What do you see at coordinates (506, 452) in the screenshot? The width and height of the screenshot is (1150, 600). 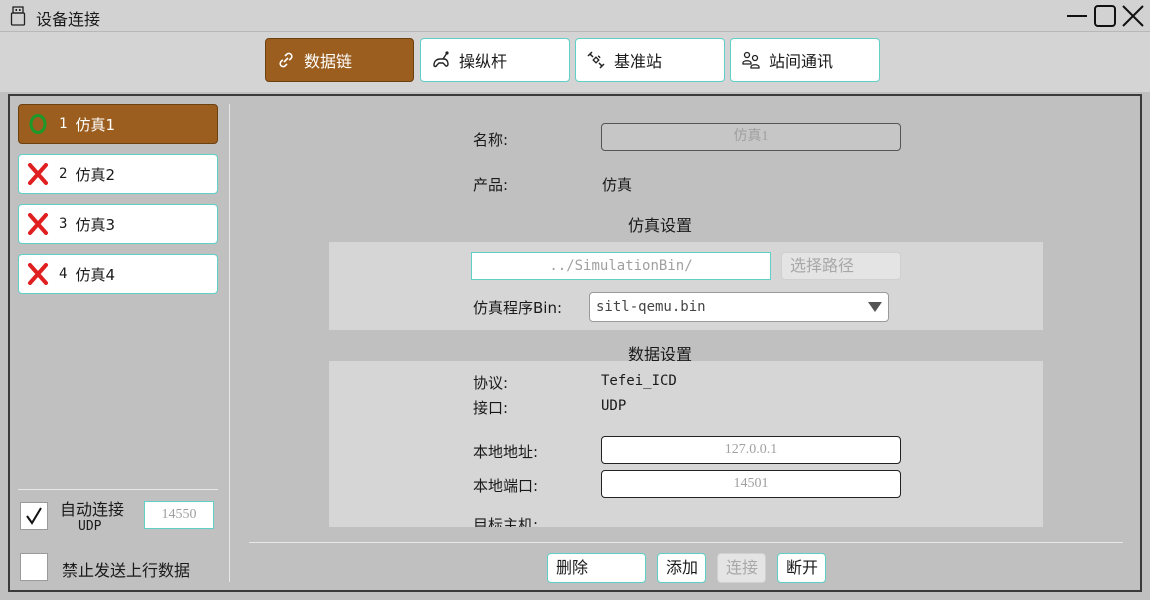 I see `local-address-label: 本地地址:` at bounding box center [506, 452].